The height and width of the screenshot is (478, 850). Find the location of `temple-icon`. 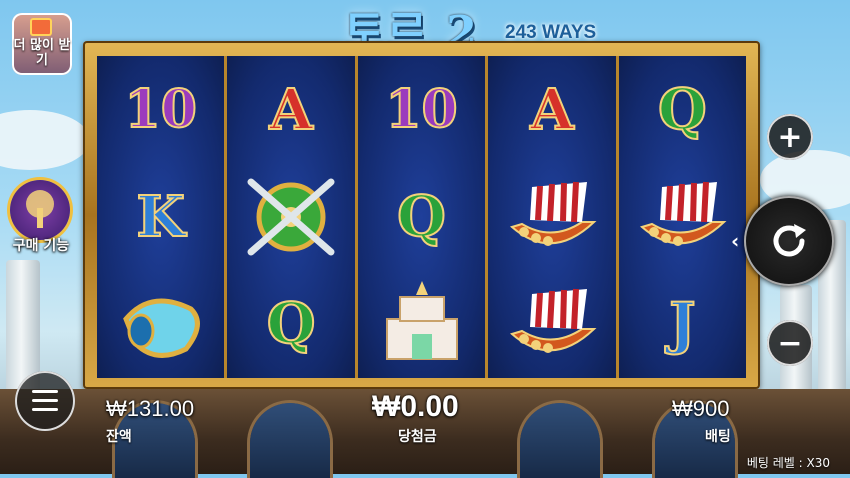

temple-icon is located at coordinates (421, 321).